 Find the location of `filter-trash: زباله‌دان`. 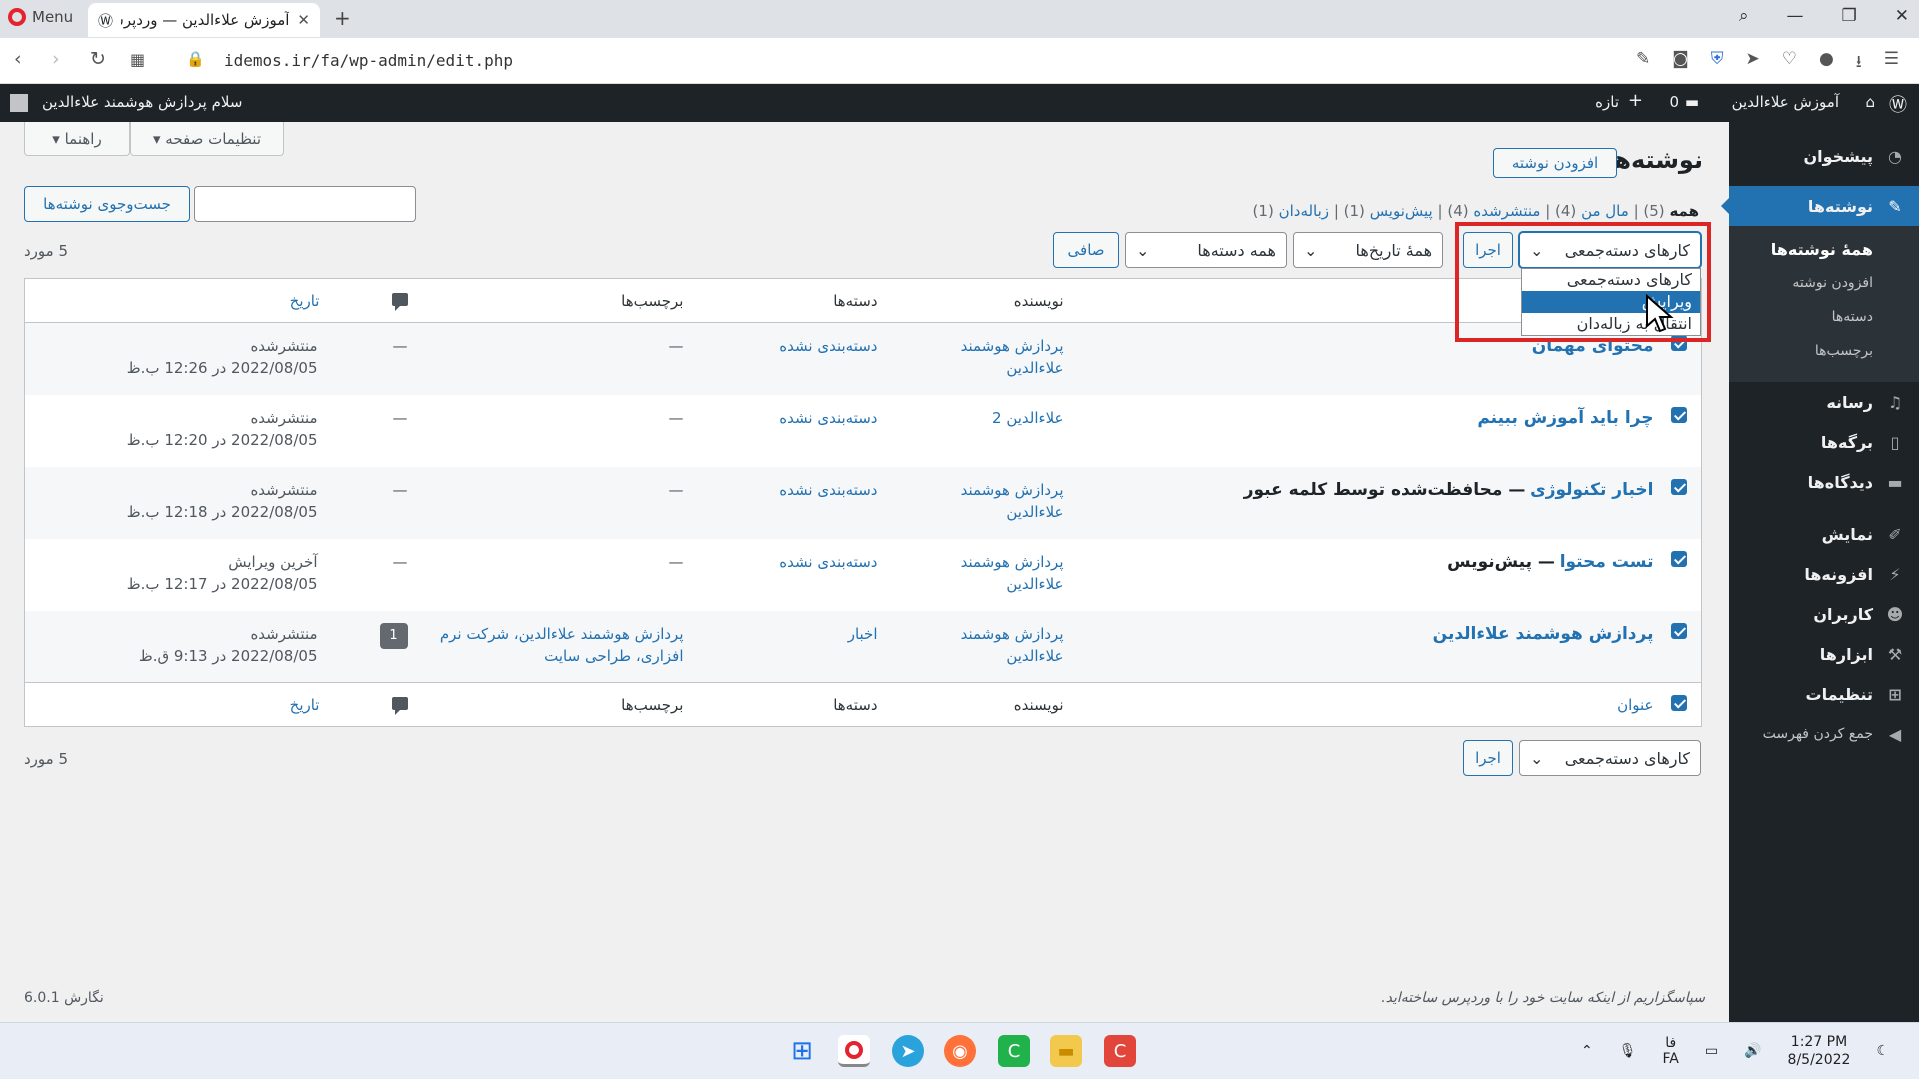

filter-trash: زباله‌دان is located at coordinates (1304, 211).